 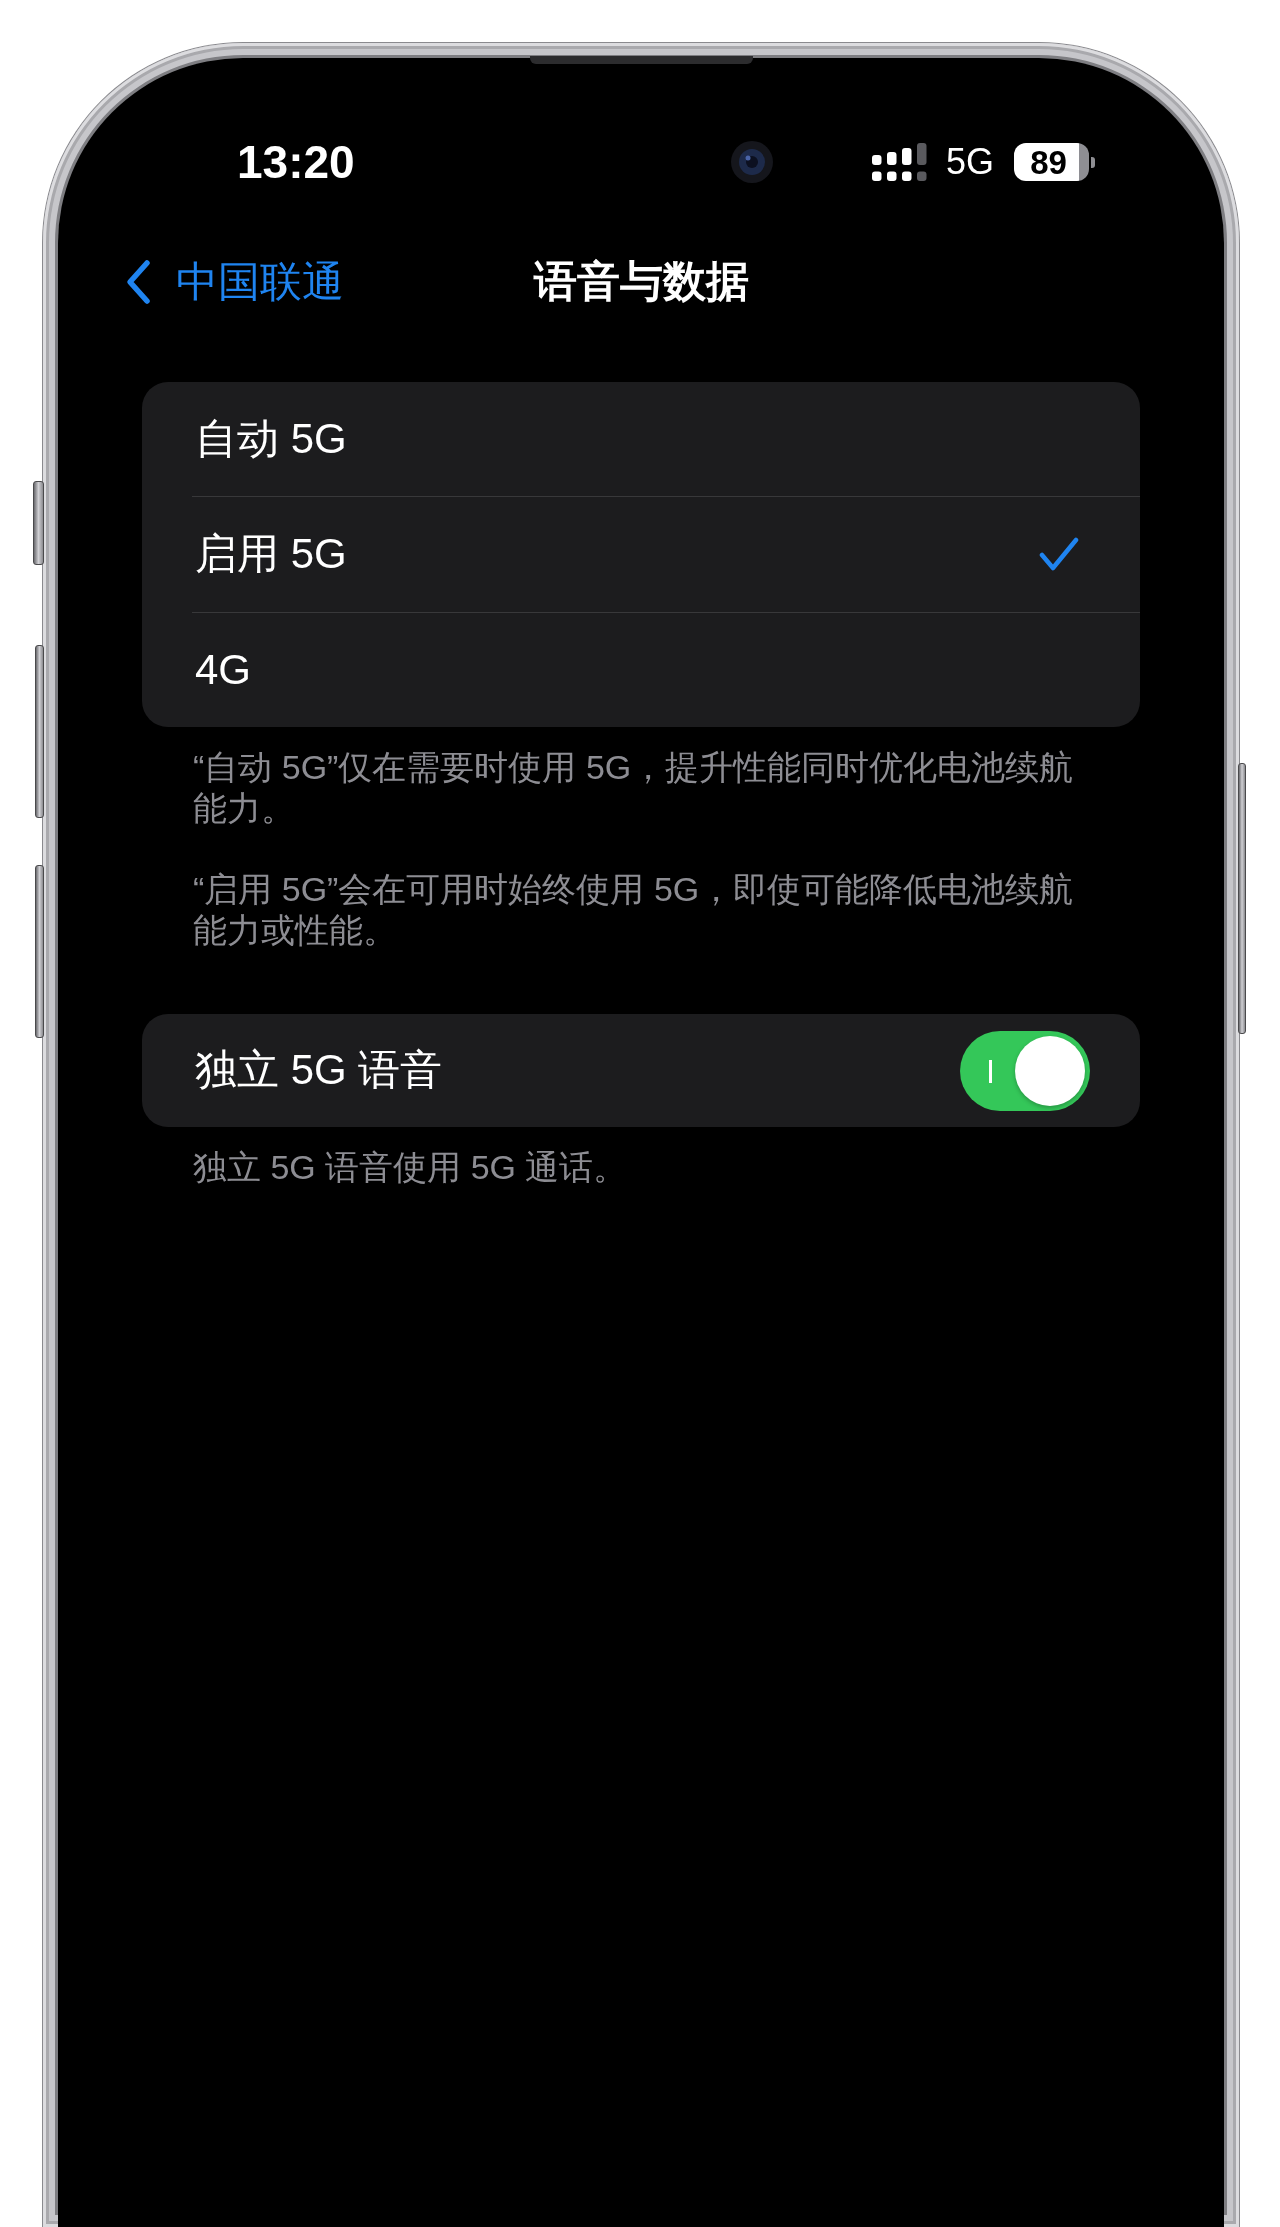 I want to click on on-indicator-icon, so click(x=990, y=1071).